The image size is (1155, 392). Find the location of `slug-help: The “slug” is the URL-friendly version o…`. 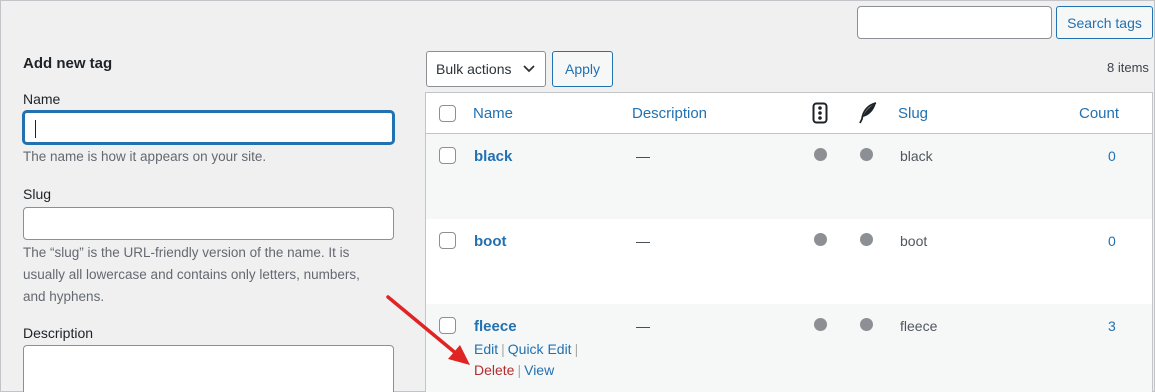

slug-help: The “slug” is the URL-friendly version o… is located at coordinates (191, 274).